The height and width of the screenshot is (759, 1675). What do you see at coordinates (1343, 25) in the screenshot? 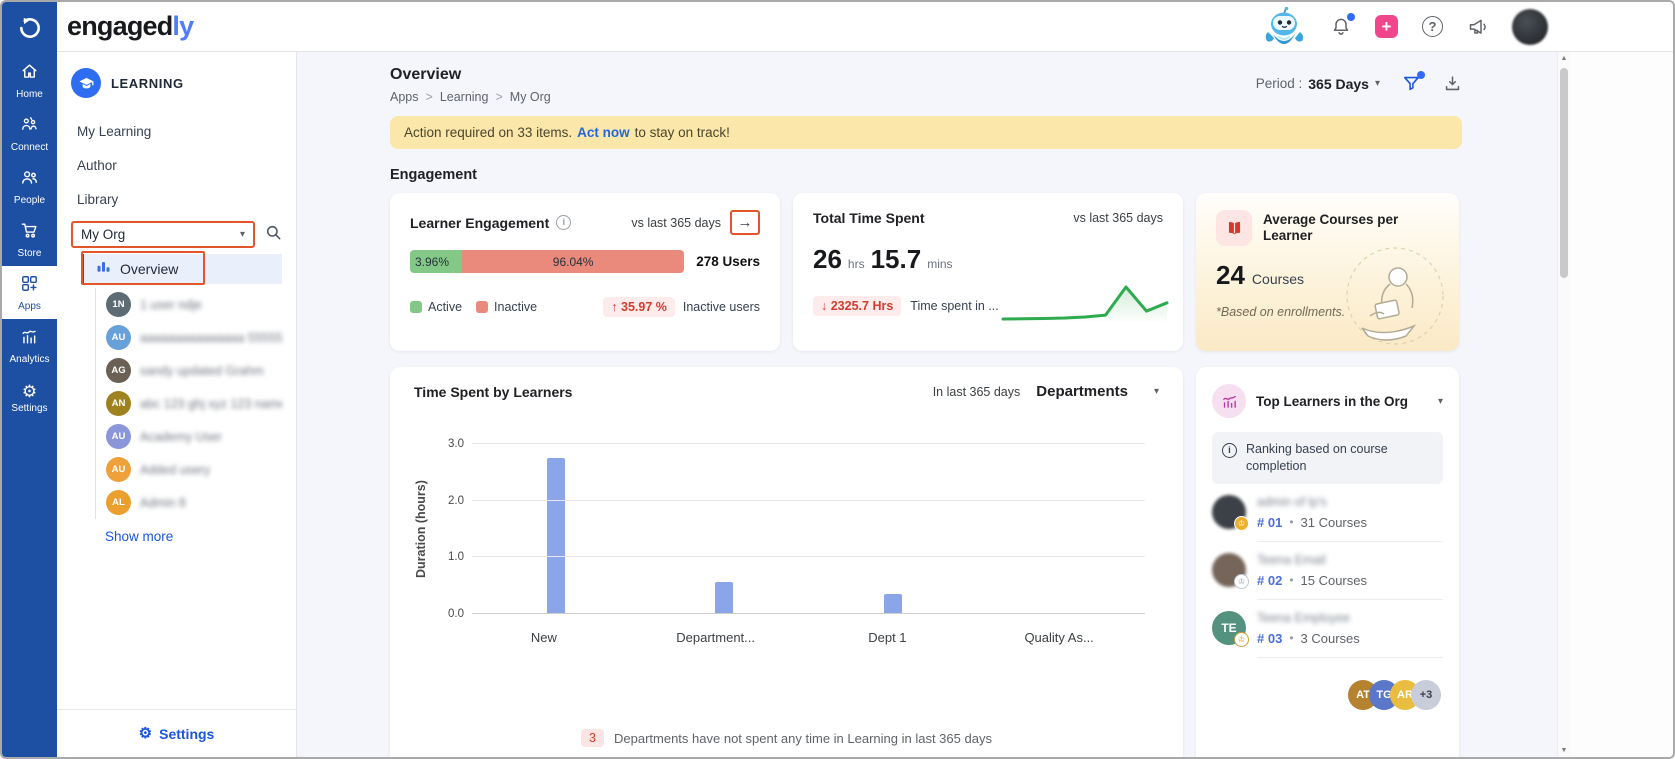
I see `notifications-bell-icon` at bounding box center [1343, 25].